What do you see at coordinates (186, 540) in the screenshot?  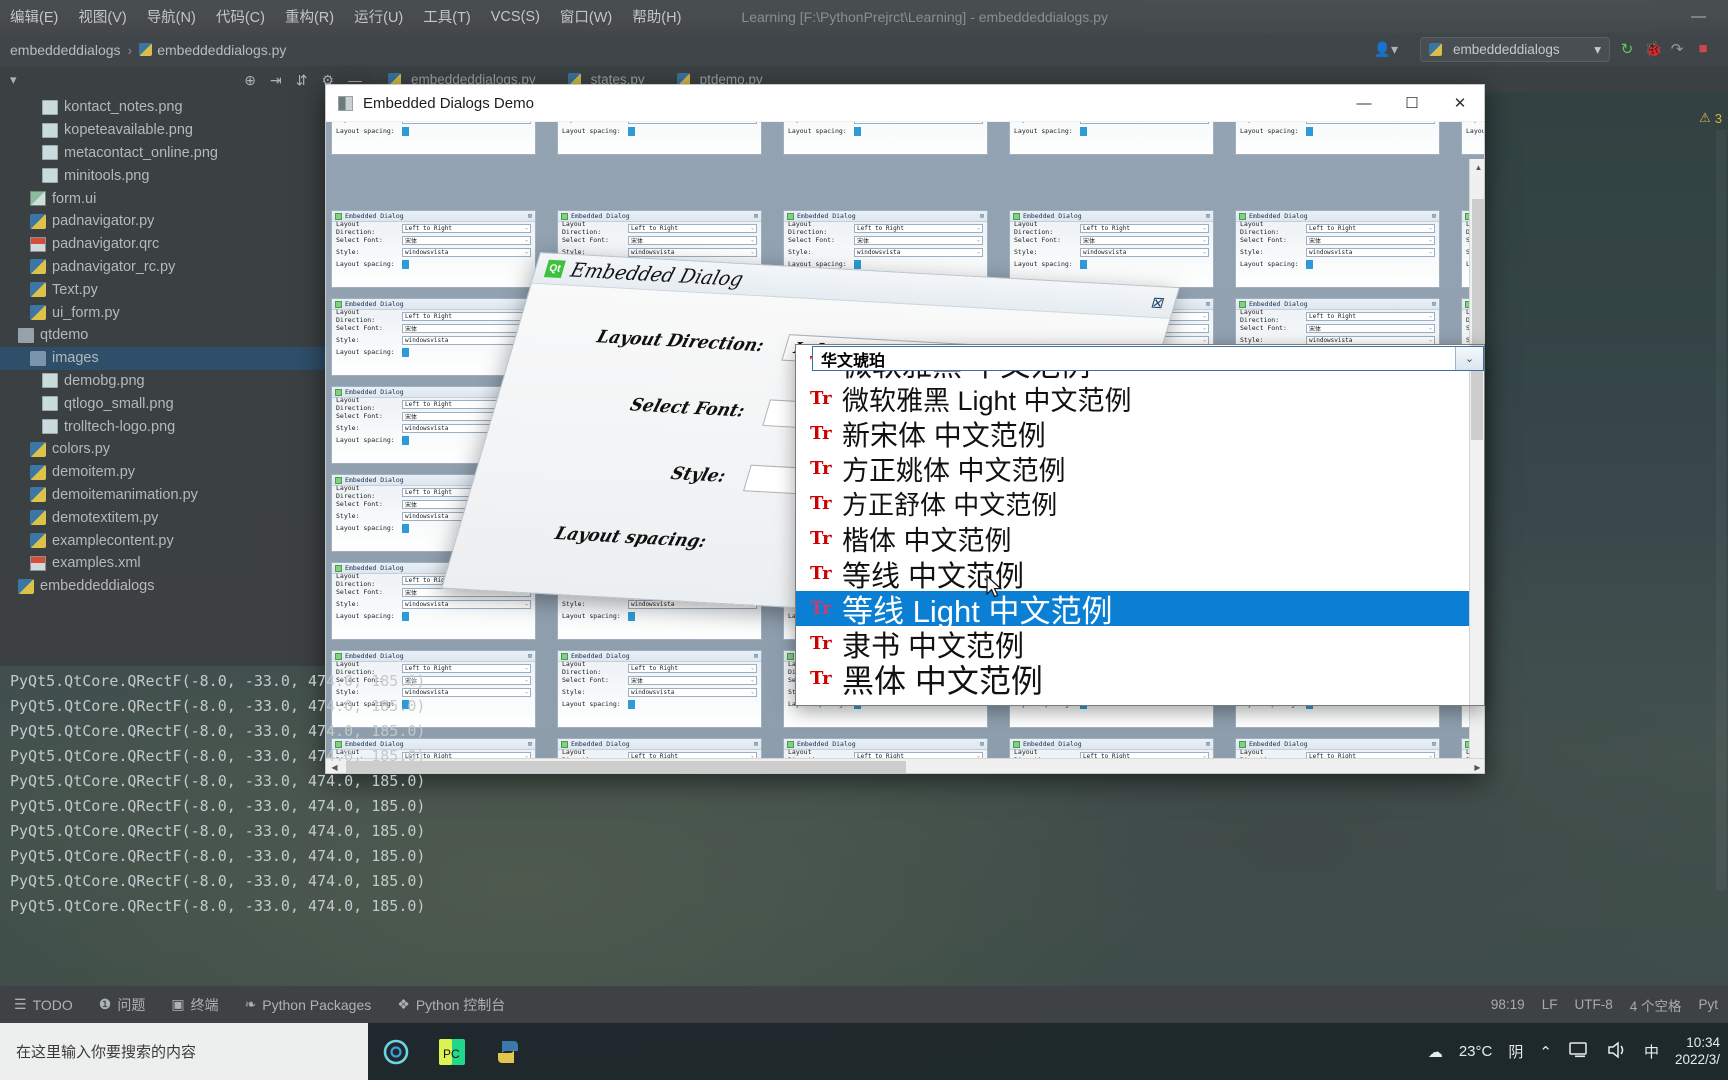 I see `tree-item: examplecontent.py` at bounding box center [186, 540].